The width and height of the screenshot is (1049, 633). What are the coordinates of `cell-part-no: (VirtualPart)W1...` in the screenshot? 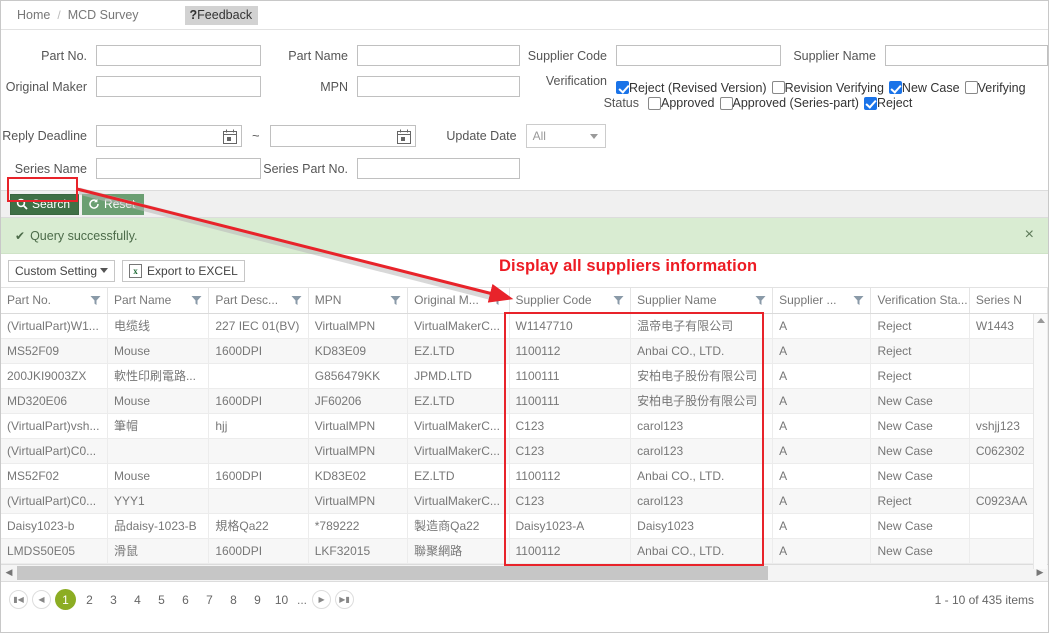 It's located at (54, 326).